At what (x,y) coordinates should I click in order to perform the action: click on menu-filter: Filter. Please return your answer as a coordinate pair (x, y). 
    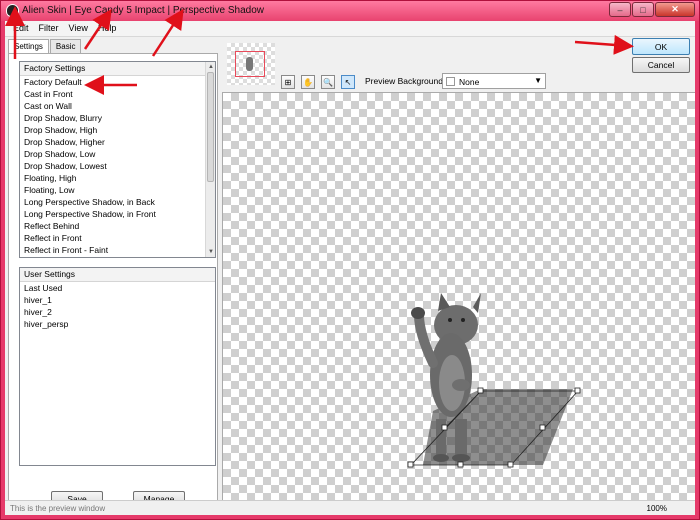
    Looking at the image, I should click on (49, 28).